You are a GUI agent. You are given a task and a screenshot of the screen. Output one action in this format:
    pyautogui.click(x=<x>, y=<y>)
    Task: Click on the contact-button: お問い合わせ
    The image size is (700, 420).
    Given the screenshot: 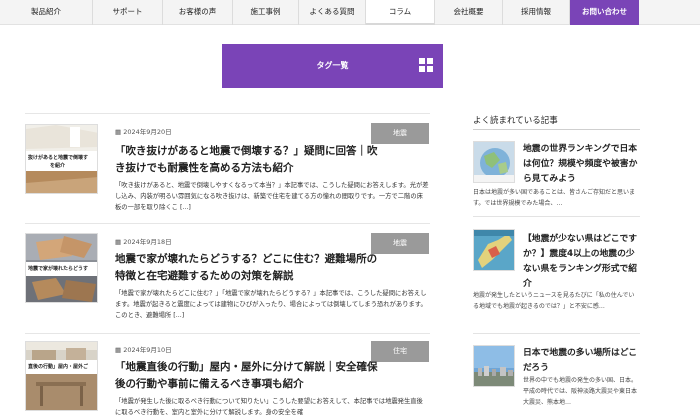 What is the action you would take?
    pyautogui.click(x=604, y=12)
    